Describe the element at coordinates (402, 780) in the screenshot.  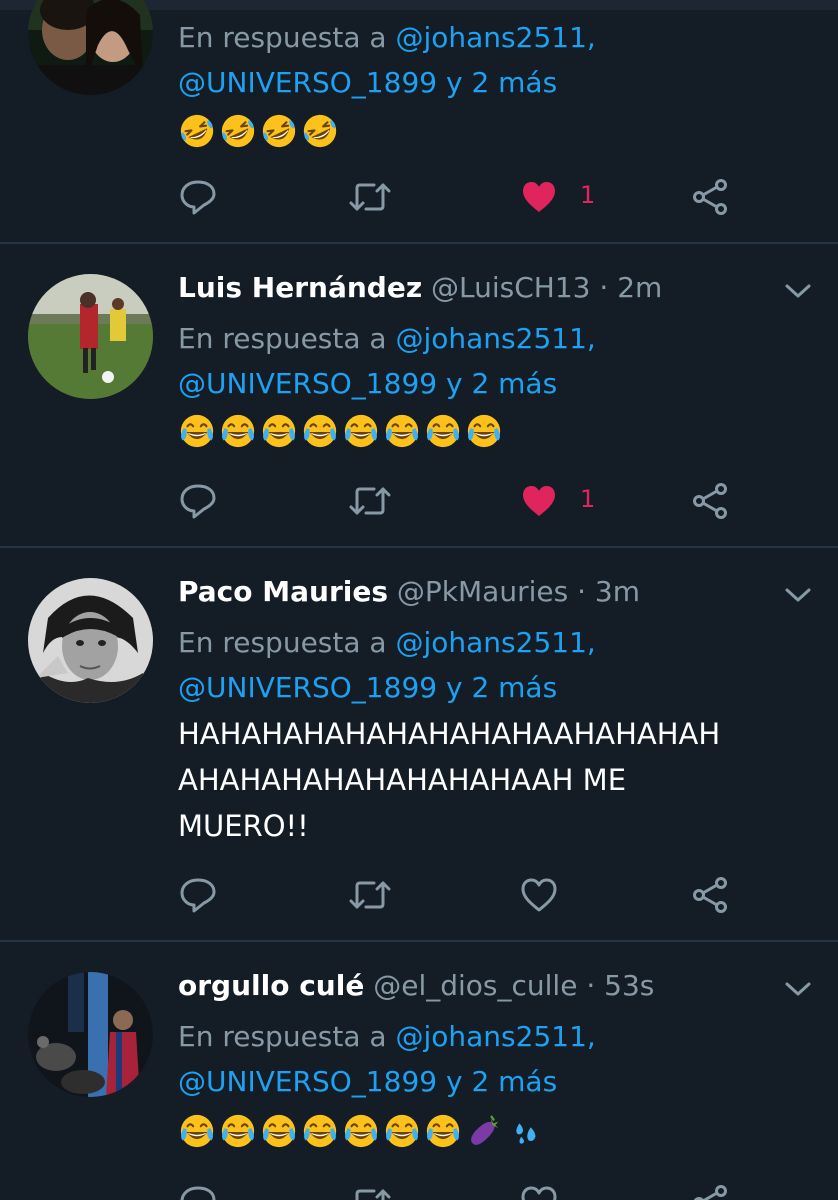
I see `tweet-text-line: AHAHAHAHAHAHAHAHAAH ME` at that location.